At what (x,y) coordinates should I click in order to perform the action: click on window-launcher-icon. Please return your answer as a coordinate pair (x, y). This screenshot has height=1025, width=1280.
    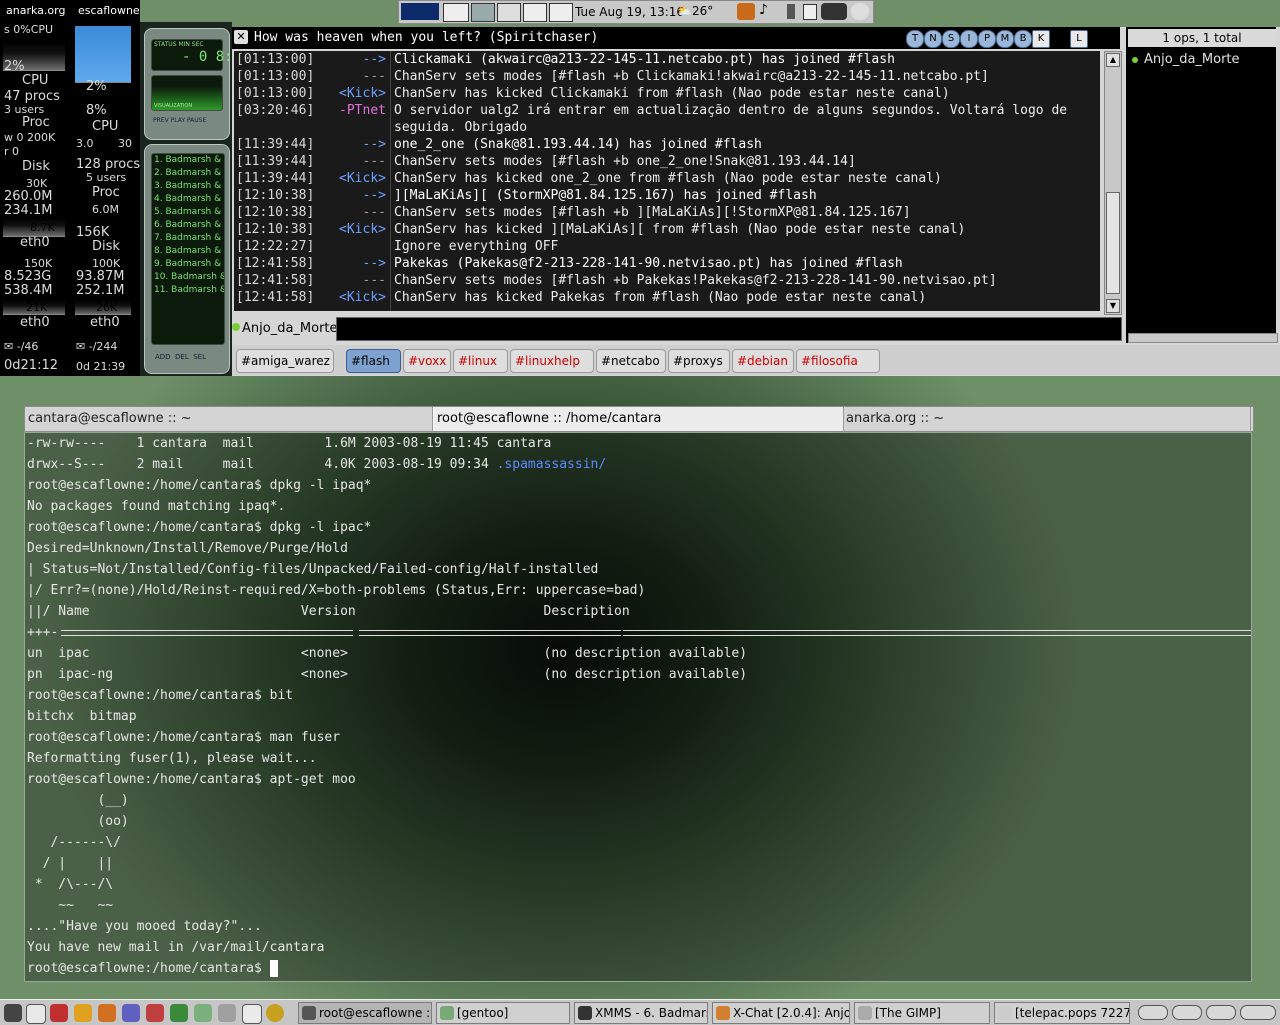
    Looking at the image, I should click on (535, 12).